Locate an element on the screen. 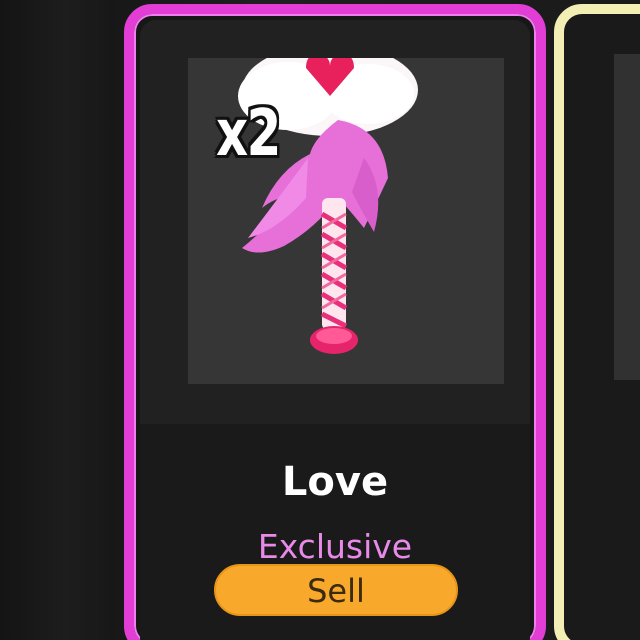 The width and height of the screenshot is (640, 640). sell-button: Sell is located at coordinates (336, 590).